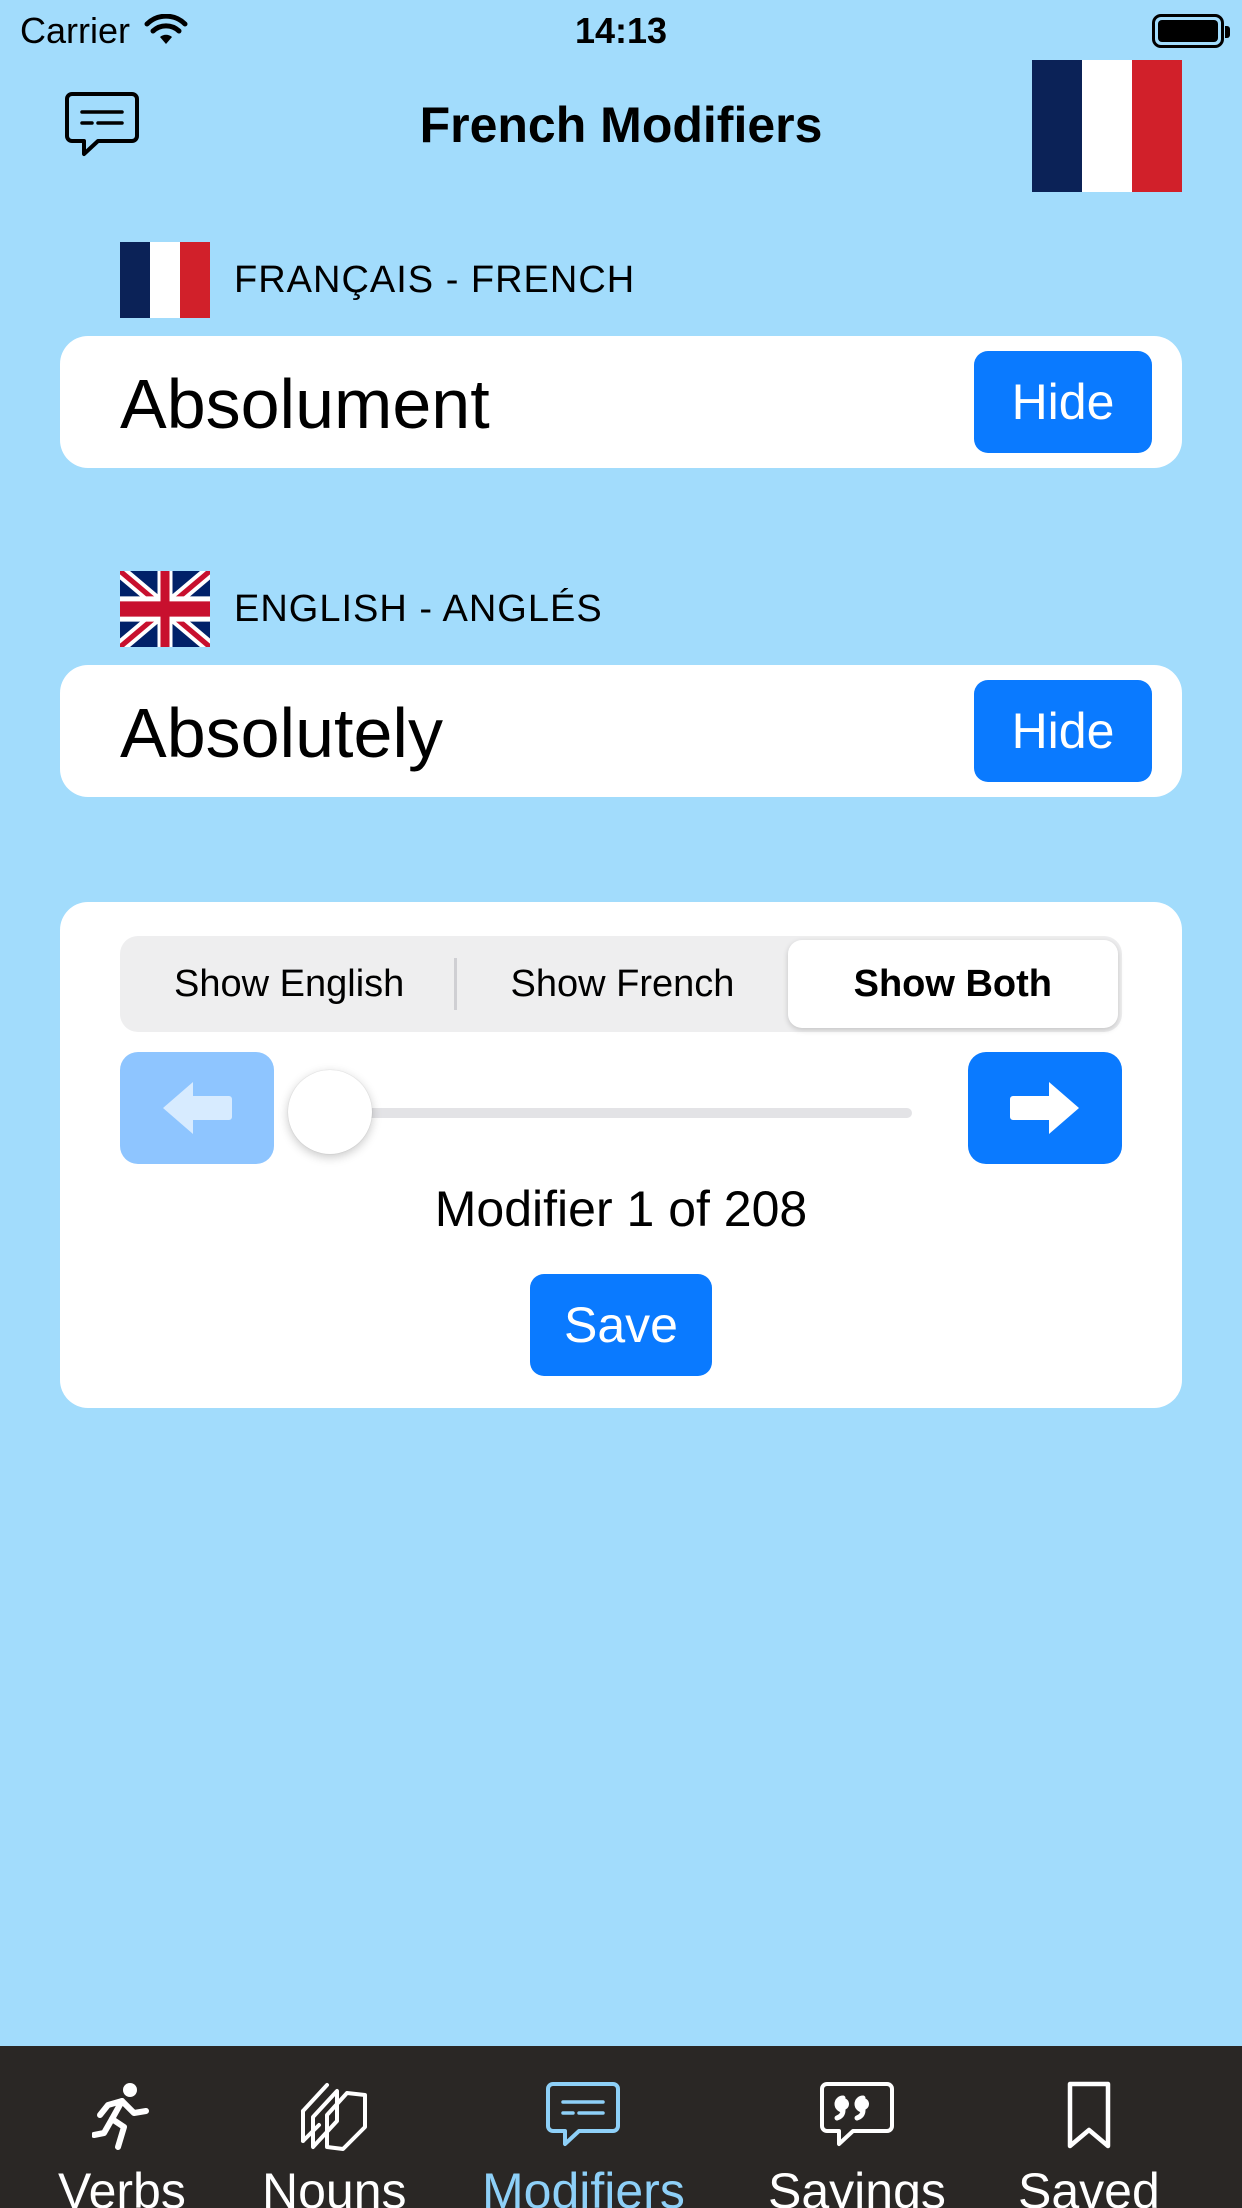 The image size is (1242, 2208). I want to click on tab-sayings-label: Sayings, so click(857, 2185).